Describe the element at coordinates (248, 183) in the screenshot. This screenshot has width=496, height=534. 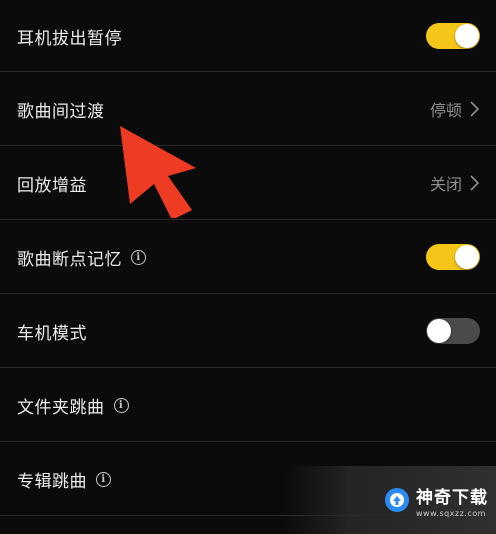
I see `setting-row-replay-gain: 回放增益 关闭` at that location.